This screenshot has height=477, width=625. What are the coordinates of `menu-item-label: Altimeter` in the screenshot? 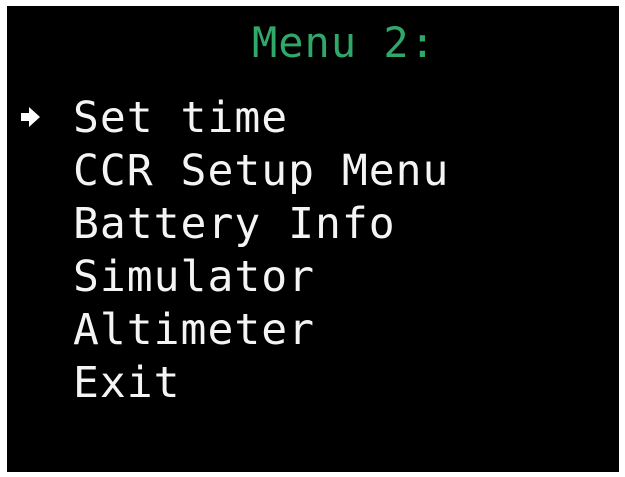 It's located at (194, 330).